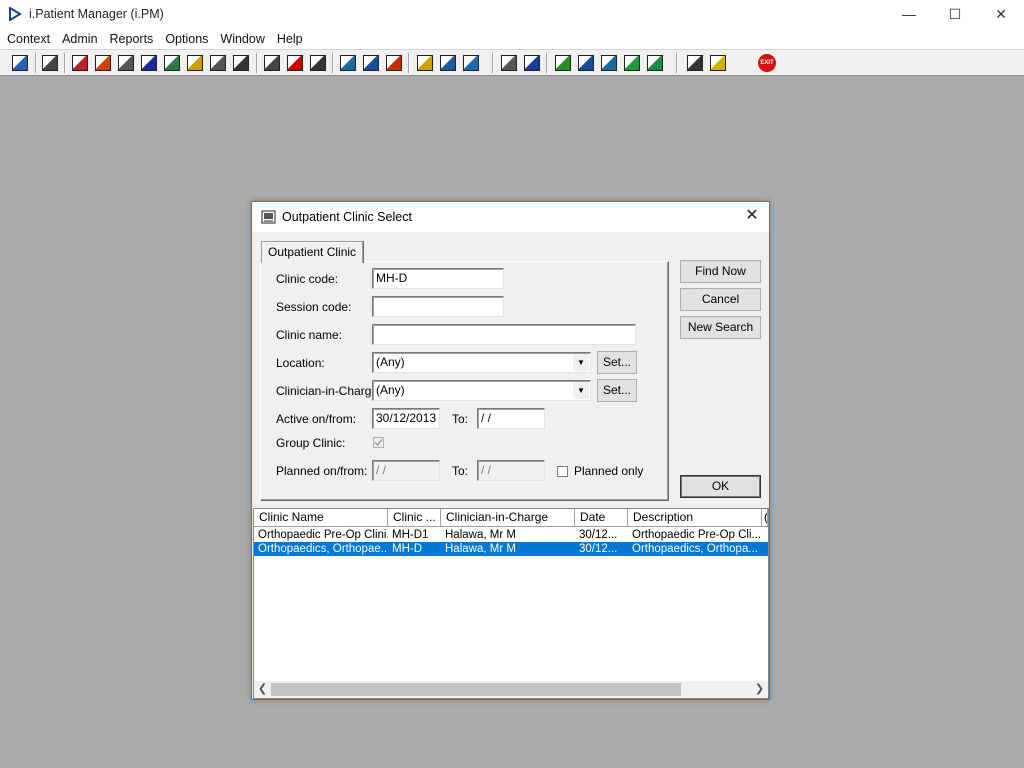  Describe the element at coordinates (720, 299) in the screenshot. I see `cancel-button: Cancel` at that location.